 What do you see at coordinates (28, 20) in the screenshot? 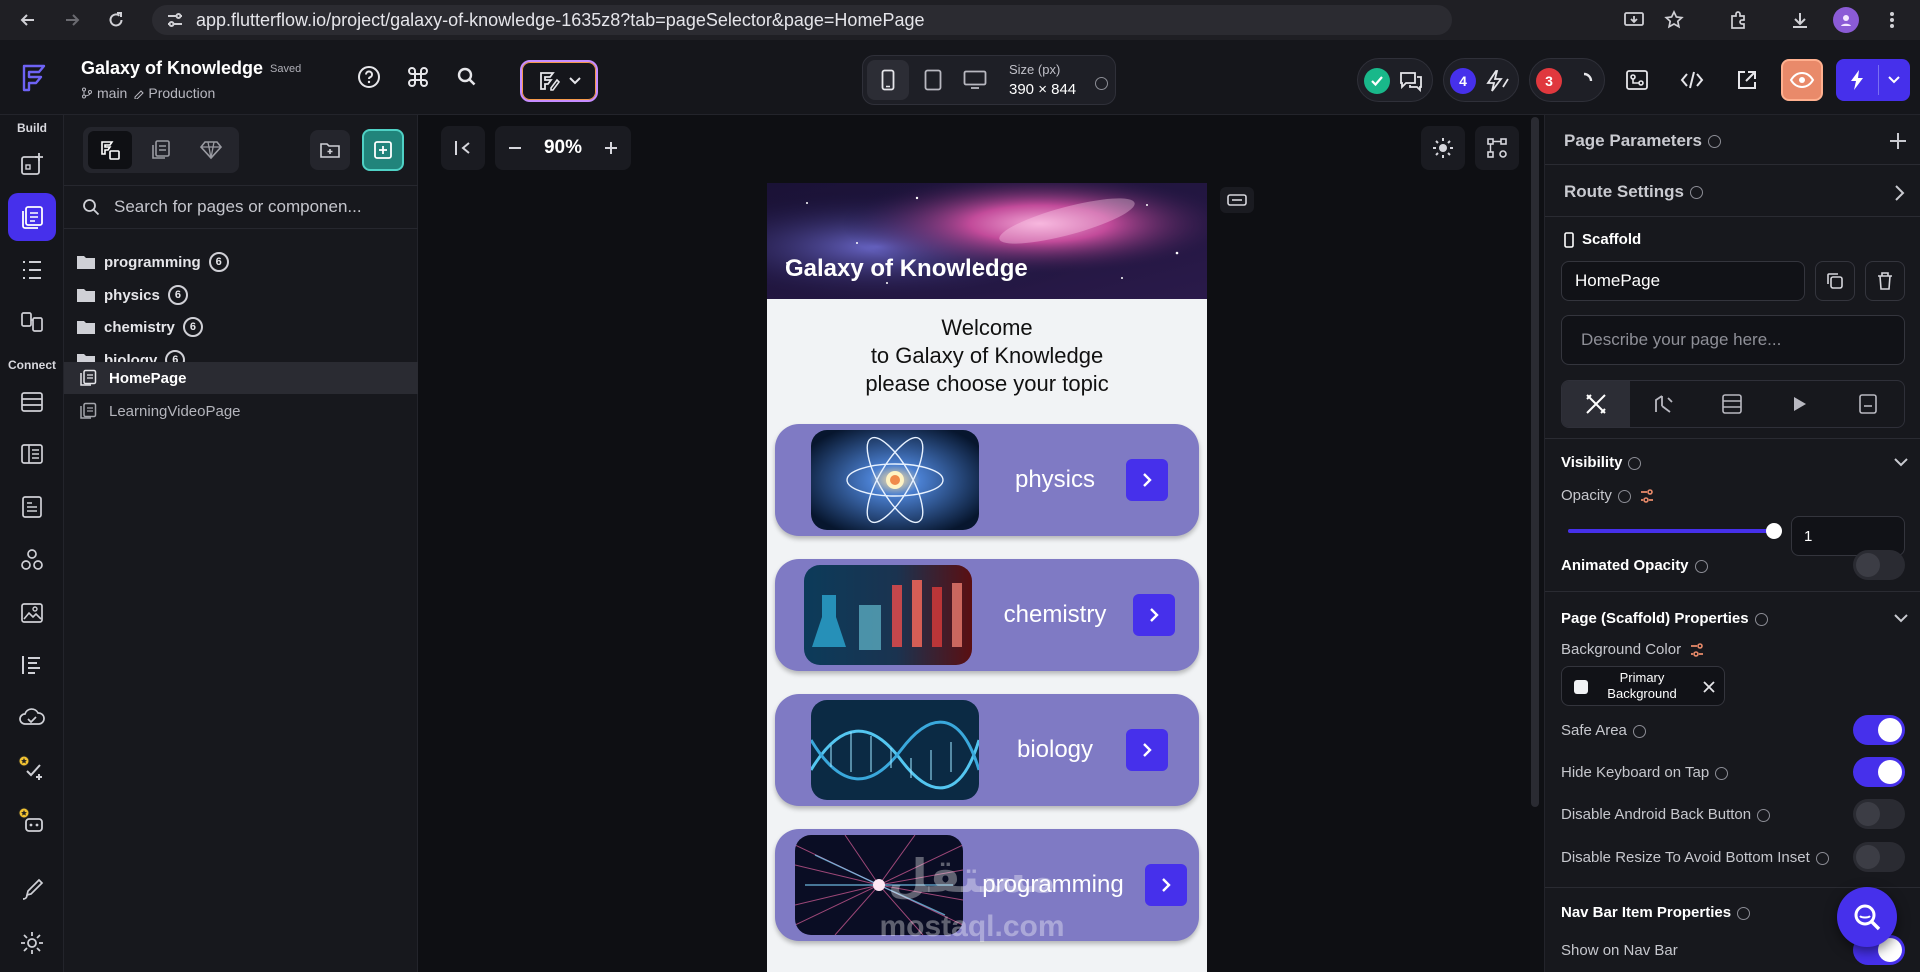
I see `back-icon` at bounding box center [28, 20].